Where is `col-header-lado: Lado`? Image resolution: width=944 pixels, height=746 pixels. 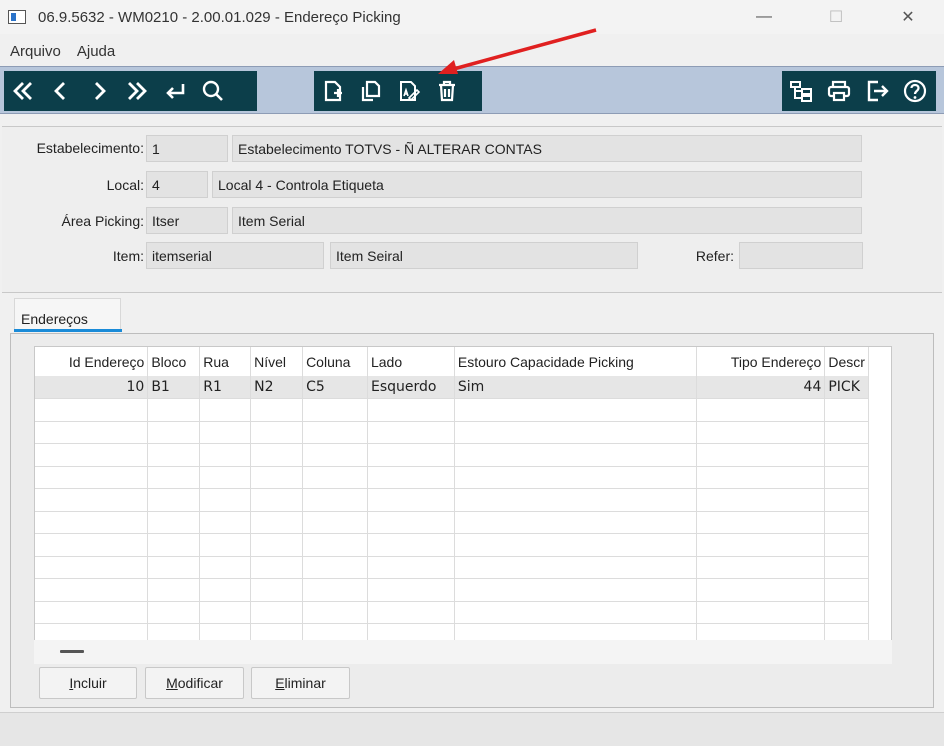 col-header-lado: Lado is located at coordinates (411, 361).